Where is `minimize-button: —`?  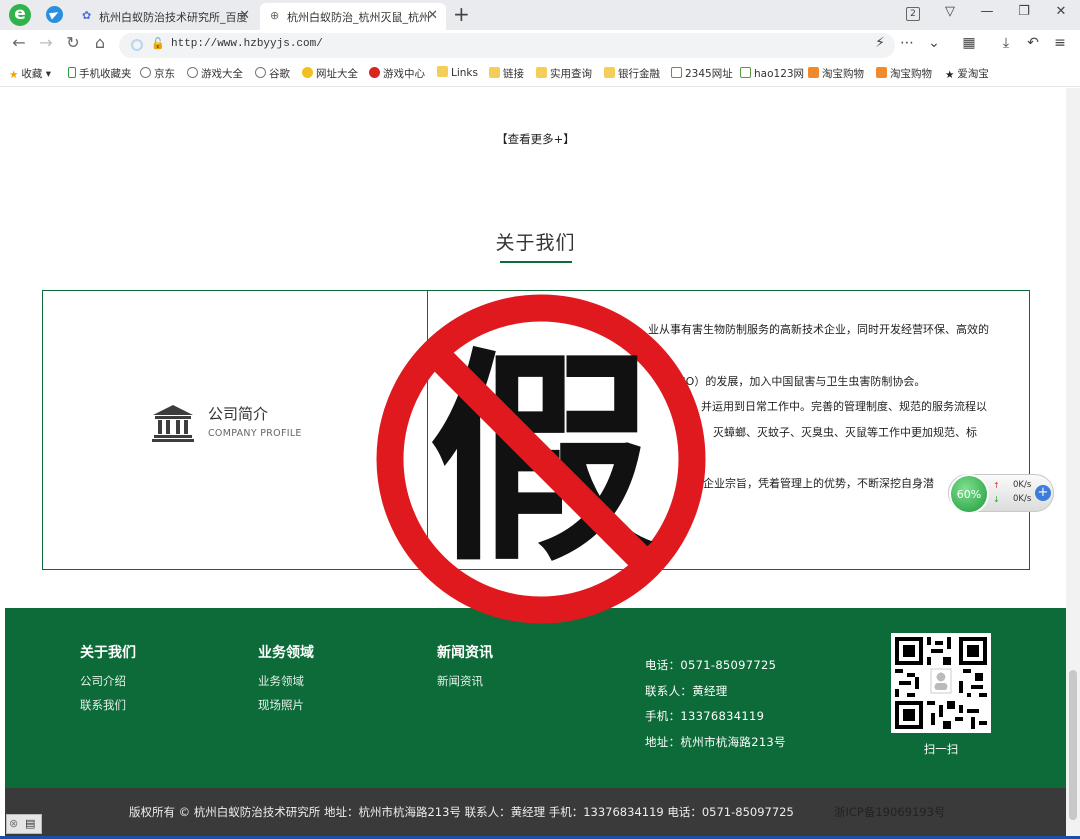
minimize-button: — is located at coordinates (987, 11).